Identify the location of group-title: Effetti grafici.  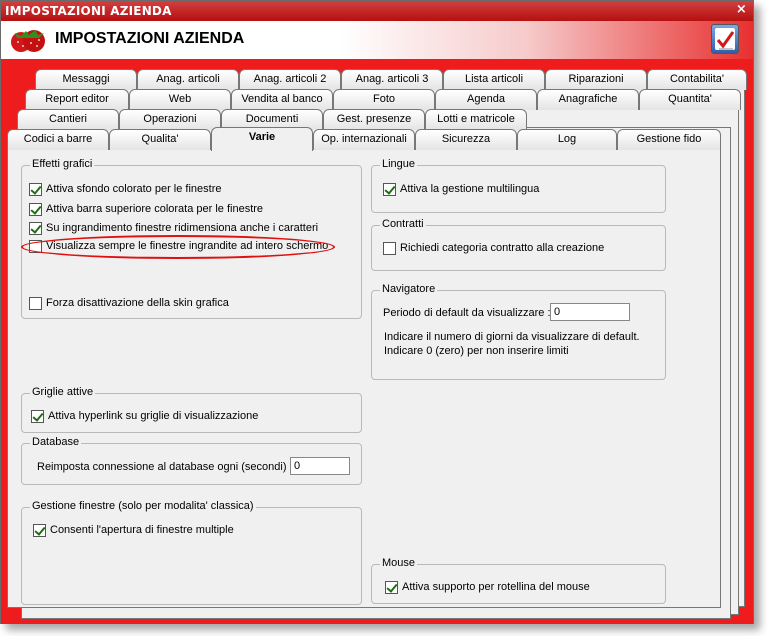
(62, 164).